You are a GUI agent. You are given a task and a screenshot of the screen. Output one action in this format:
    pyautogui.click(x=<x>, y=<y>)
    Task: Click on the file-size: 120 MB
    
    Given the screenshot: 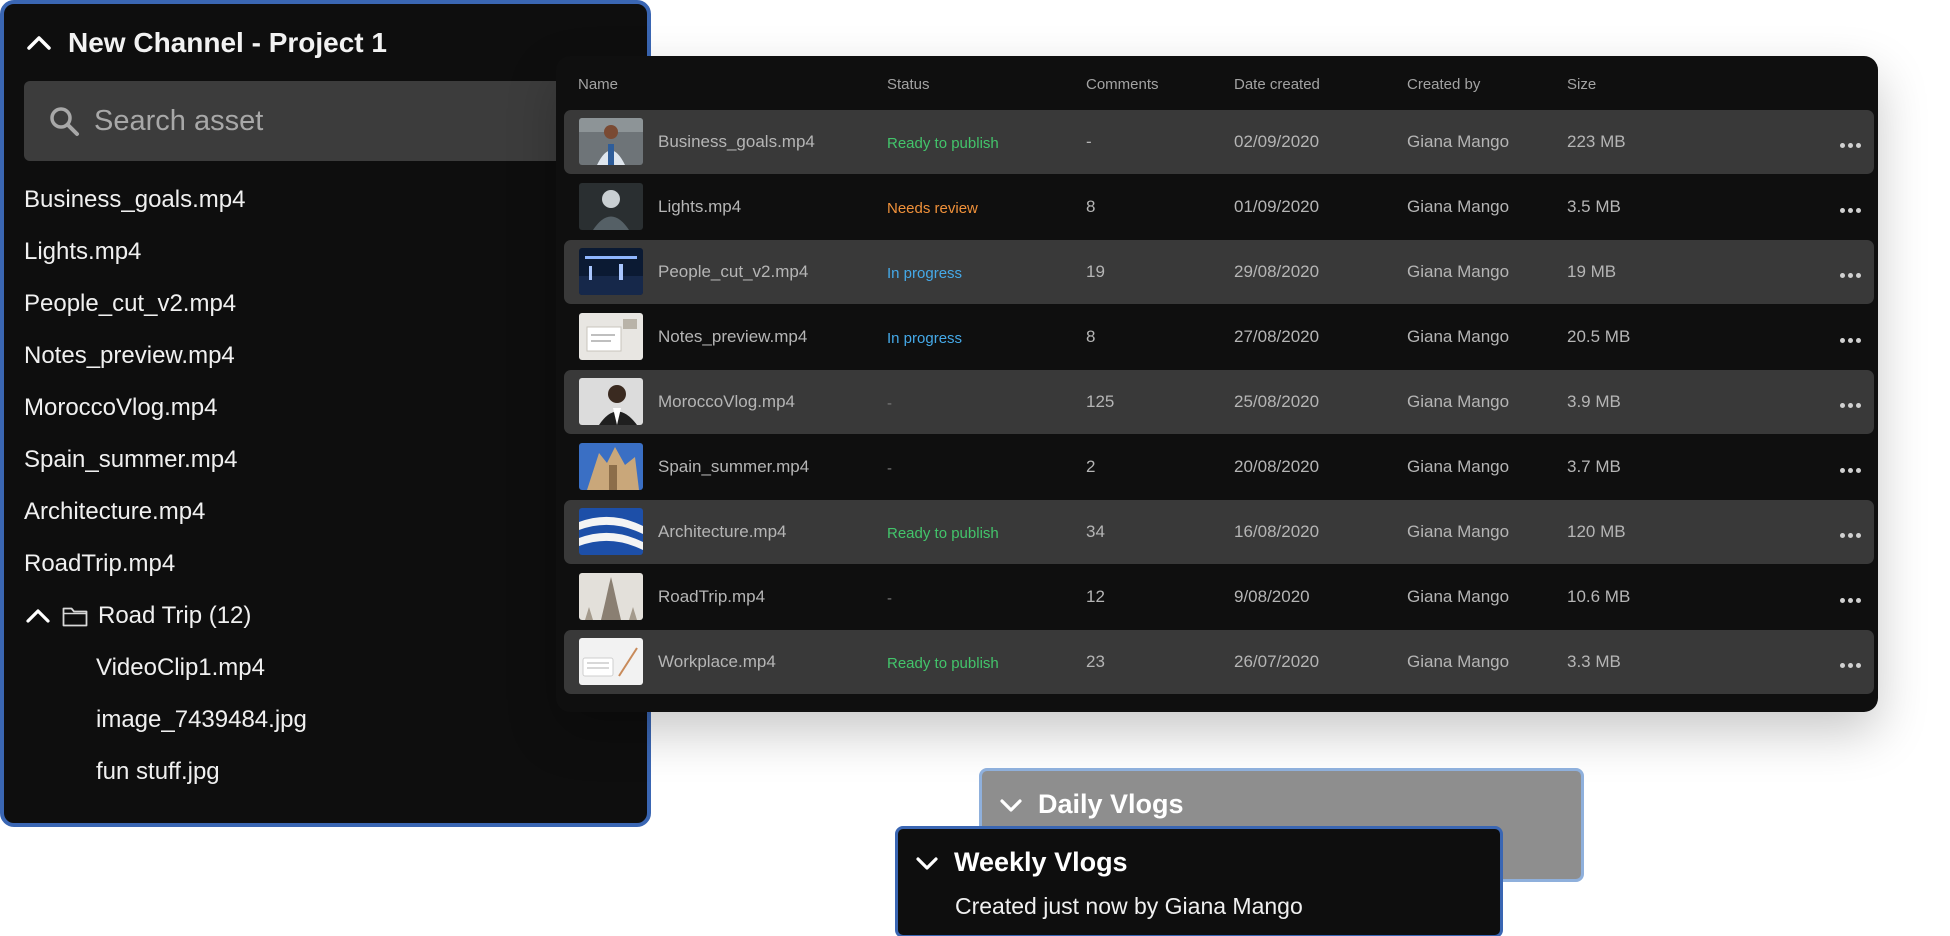 What is the action you would take?
    pyautogui.click(x=1596, y=531)
    